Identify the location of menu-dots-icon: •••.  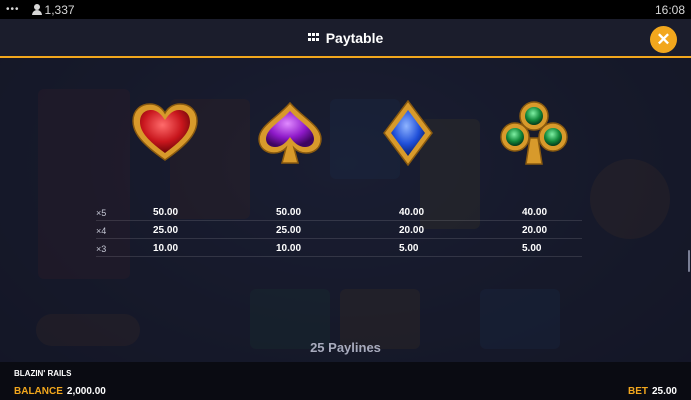
(13, 9).